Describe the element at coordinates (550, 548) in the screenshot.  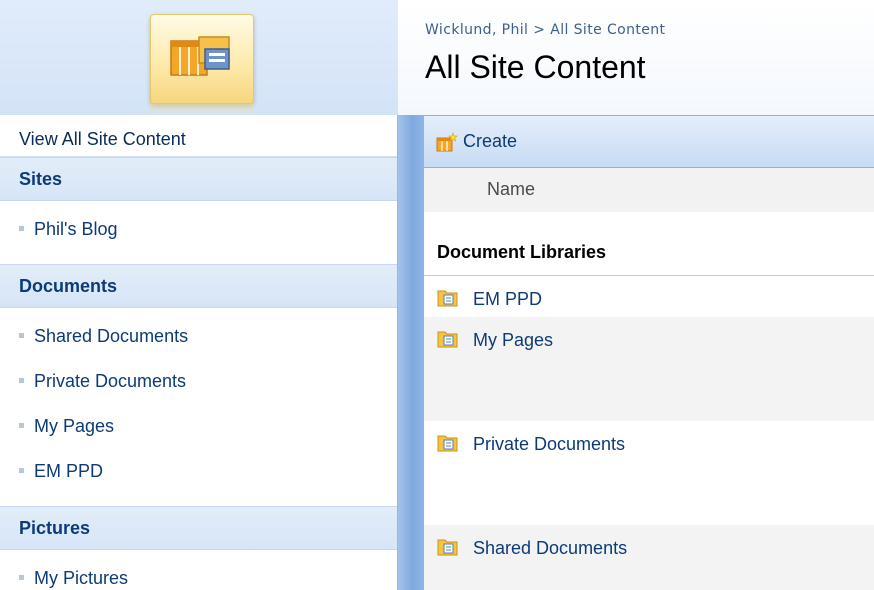
I see `list-item-label: Shared Documents` at that location.